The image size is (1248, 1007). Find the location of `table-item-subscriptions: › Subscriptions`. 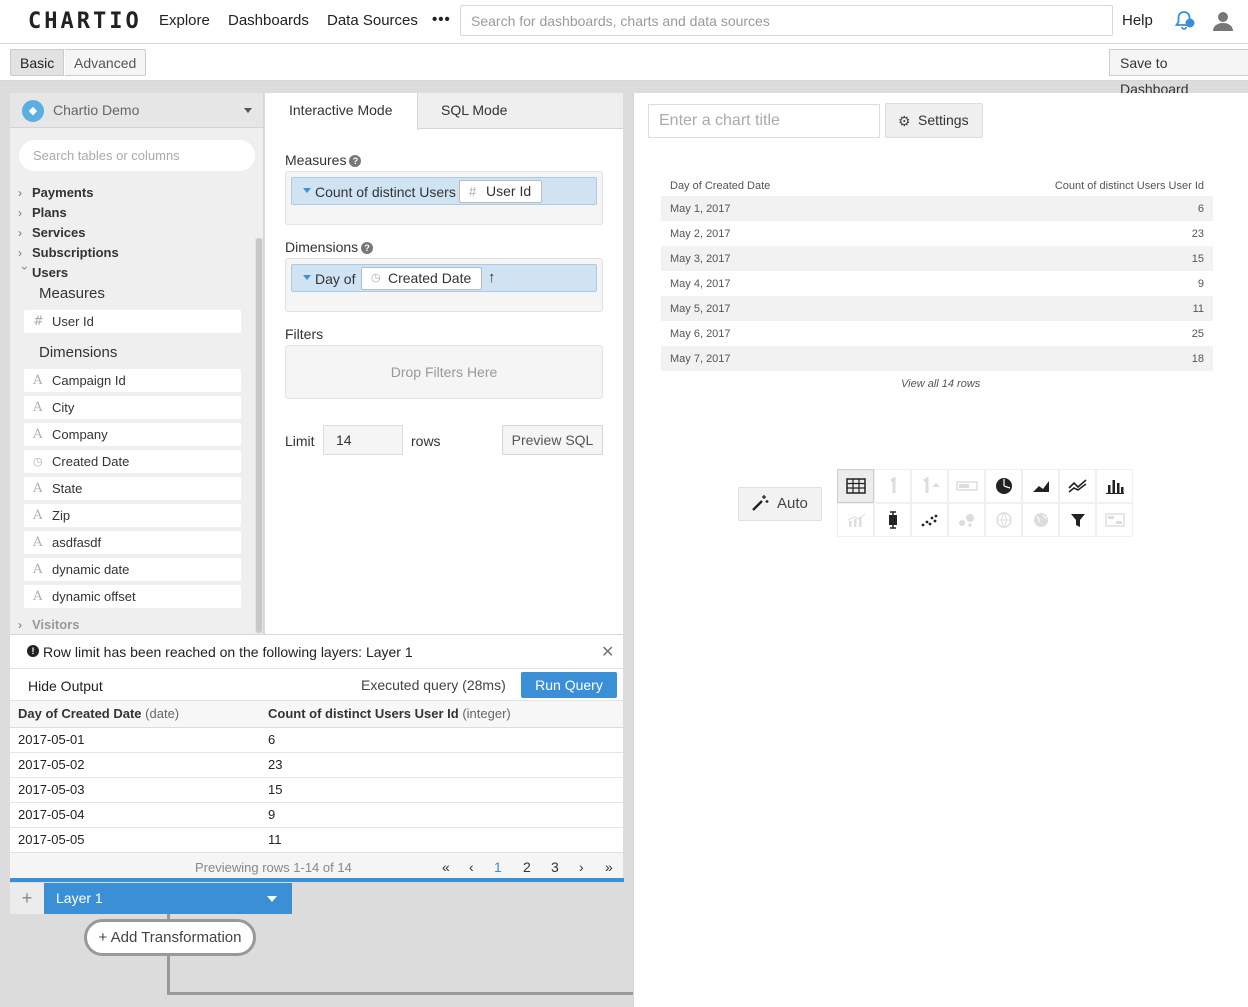

table-item-subscriptions: › Subscriptions is located at coordinates (68, 252).